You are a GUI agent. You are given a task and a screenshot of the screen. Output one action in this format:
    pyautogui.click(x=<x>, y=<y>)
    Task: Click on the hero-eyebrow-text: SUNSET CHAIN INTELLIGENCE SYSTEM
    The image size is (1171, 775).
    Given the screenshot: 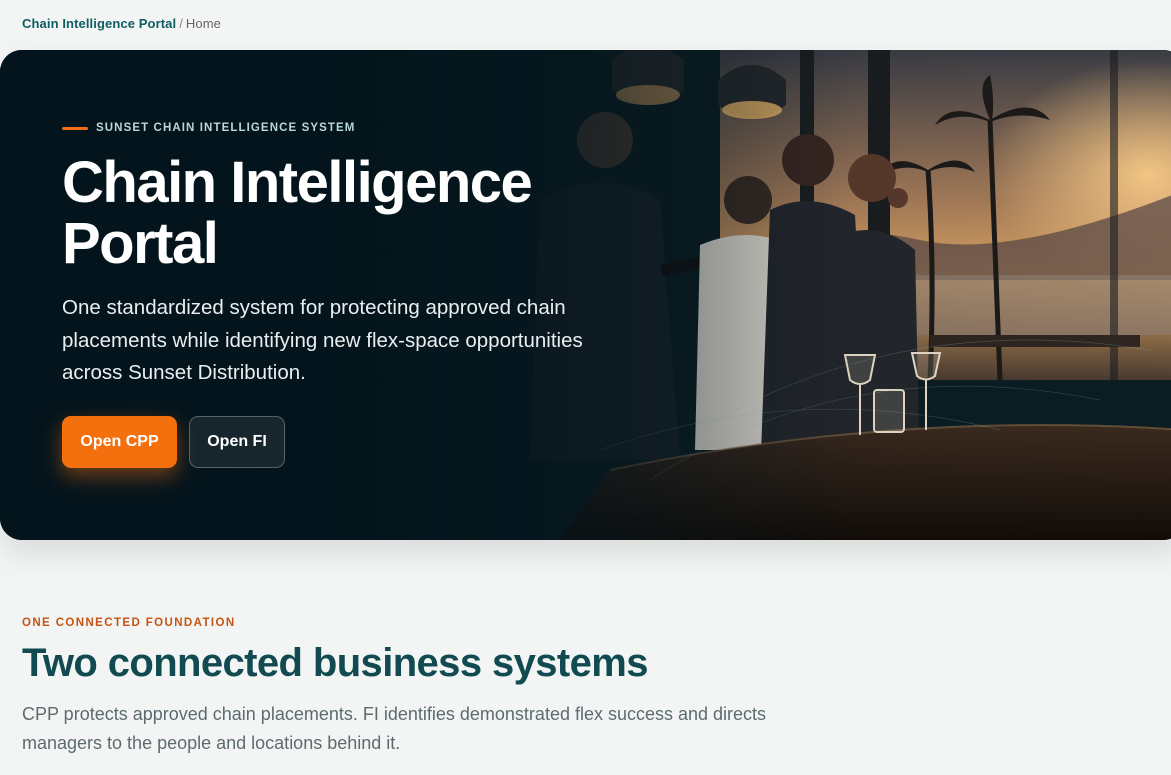 What is the action you would take?
    pyautogui.click(x=226, y=128)
    